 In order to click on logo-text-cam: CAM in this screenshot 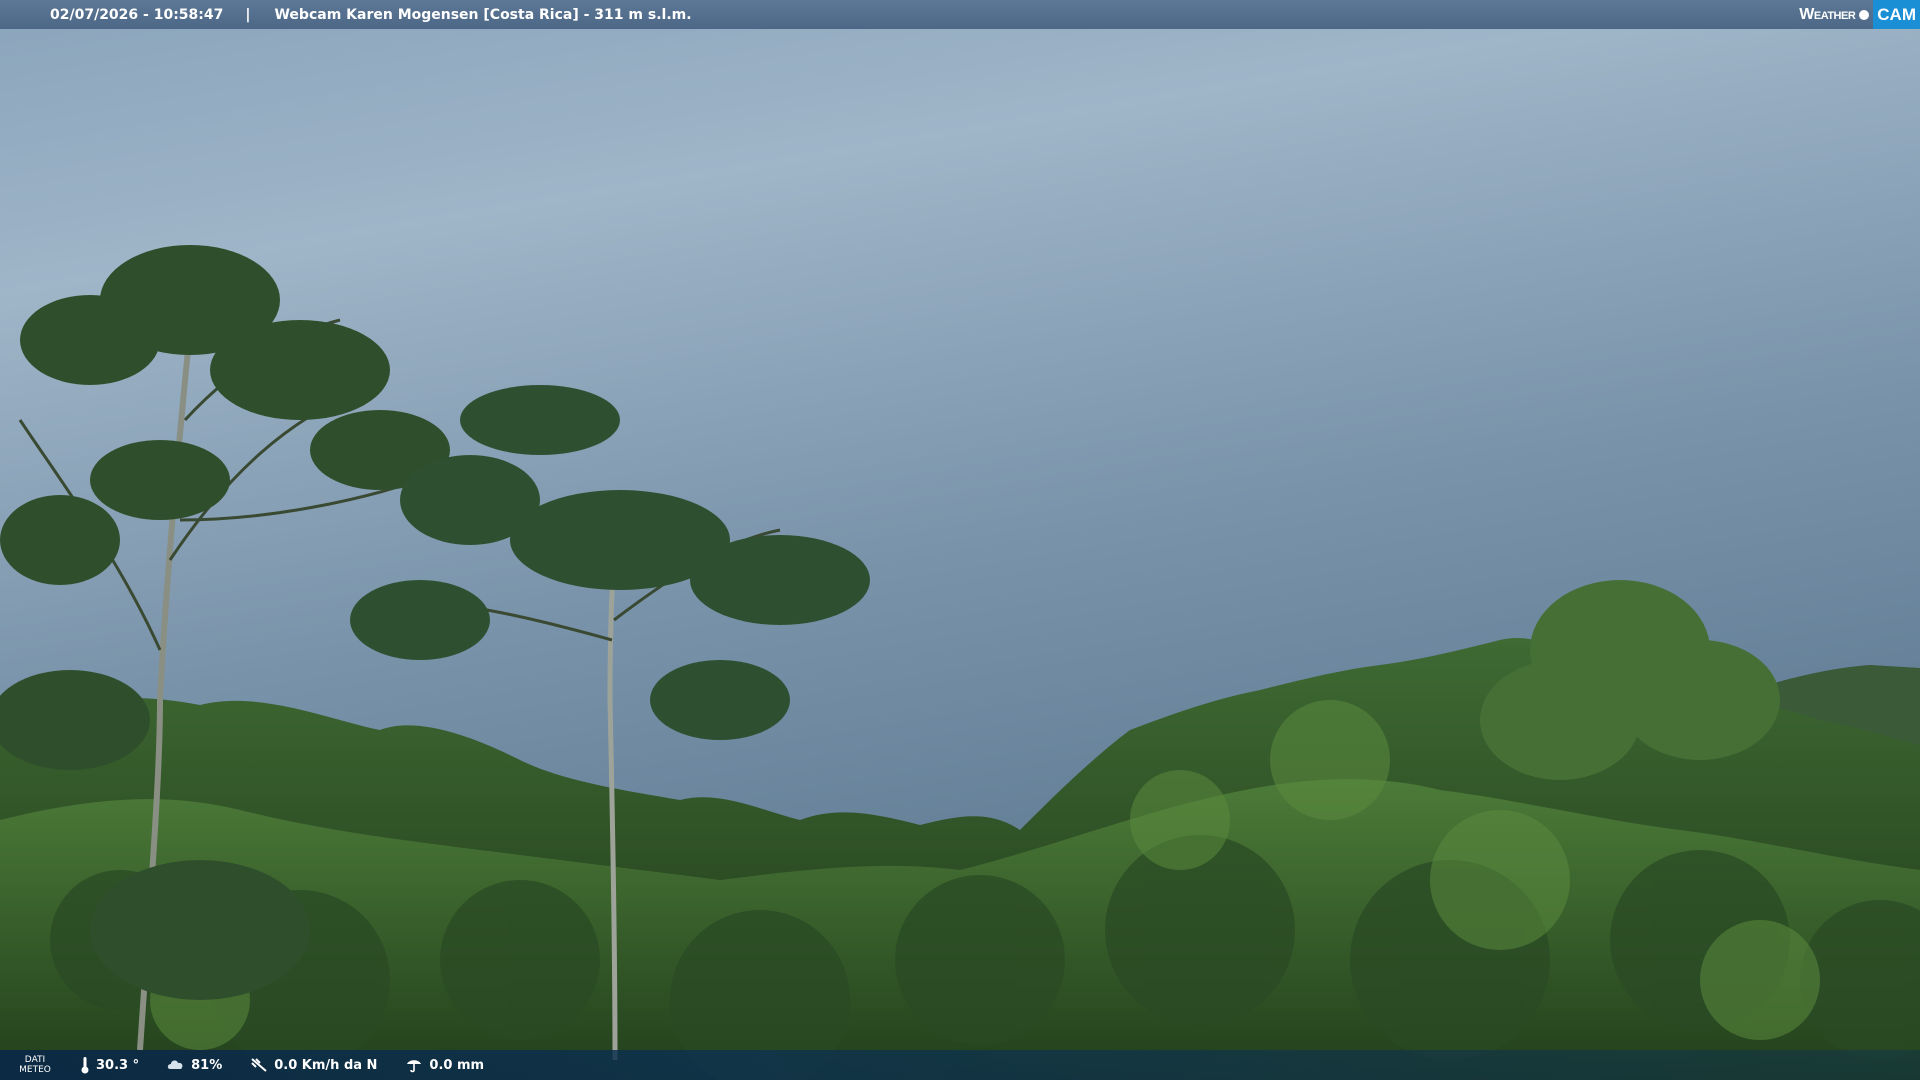, I will do `click(1896, 14)`.